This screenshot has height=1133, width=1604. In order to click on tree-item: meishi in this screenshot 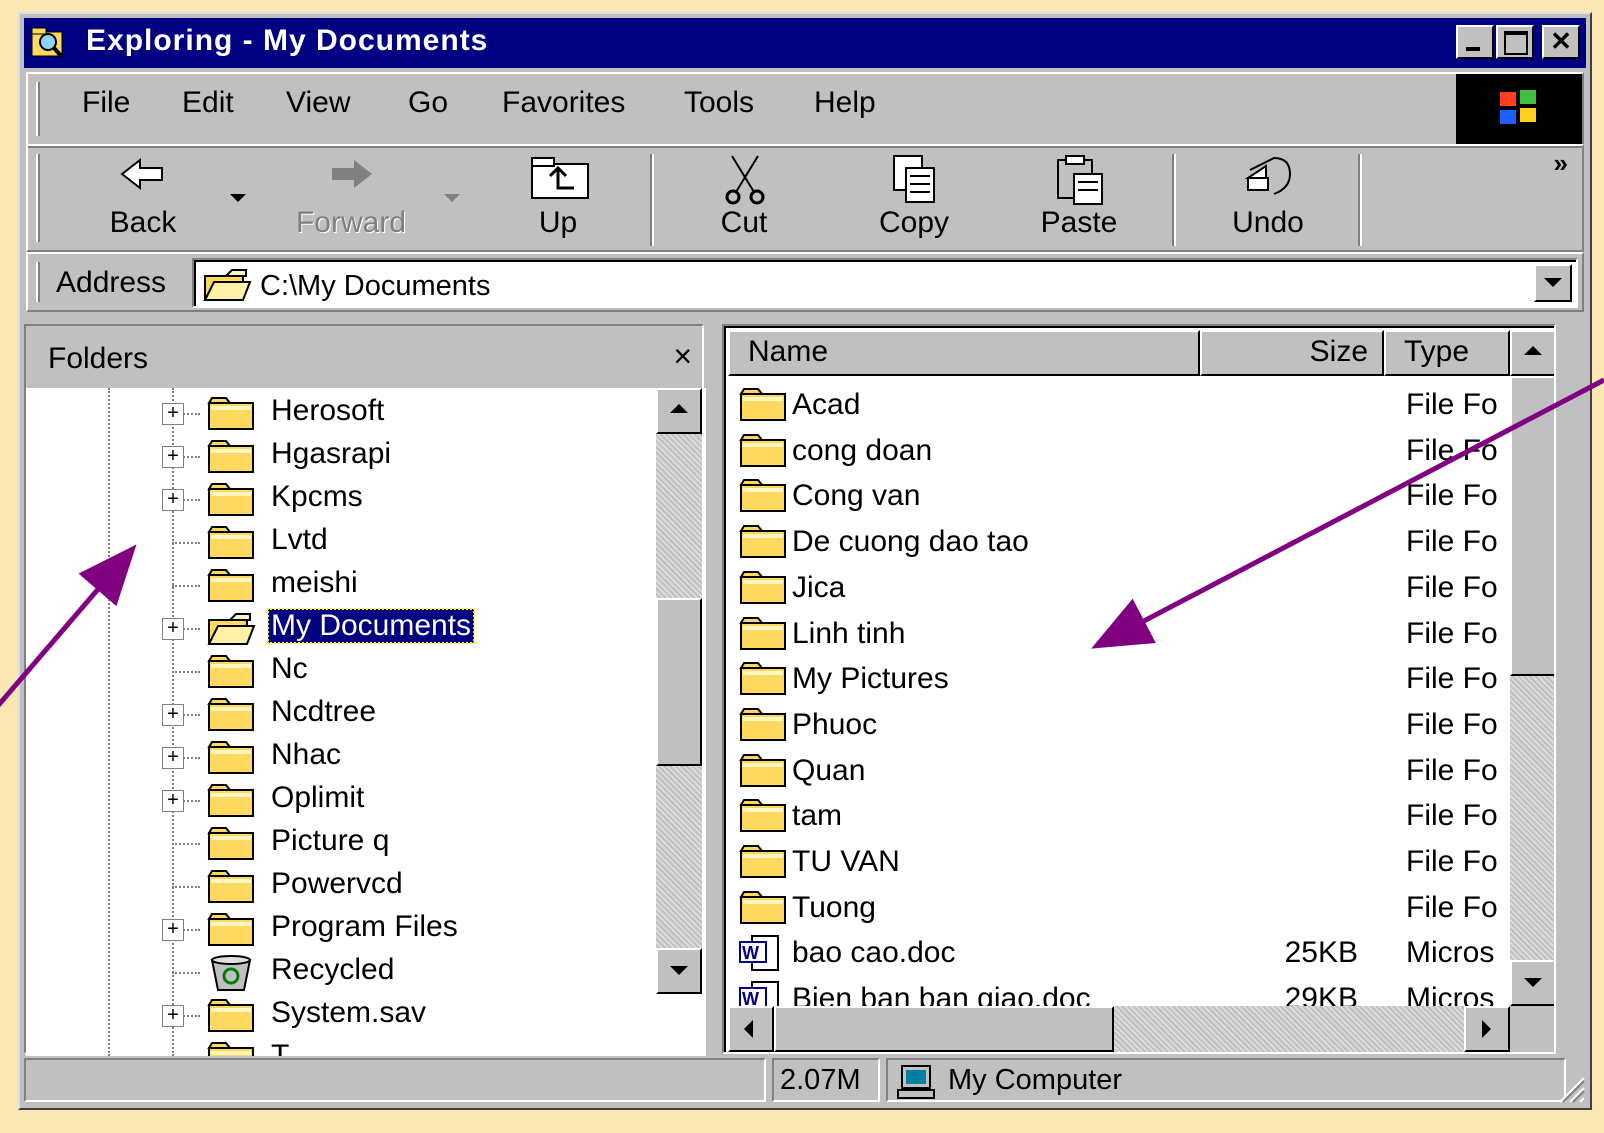, I will do `click(346, 585)`.